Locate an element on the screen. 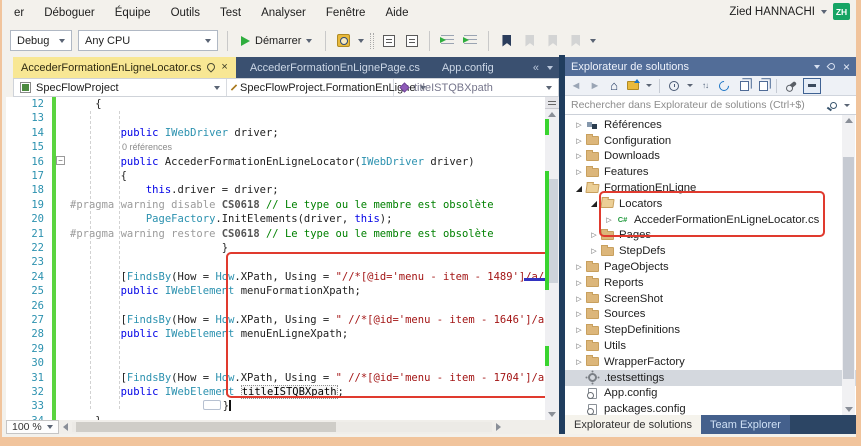  tree-item: ▷ StepDefs is located at coordinates (710, 251).